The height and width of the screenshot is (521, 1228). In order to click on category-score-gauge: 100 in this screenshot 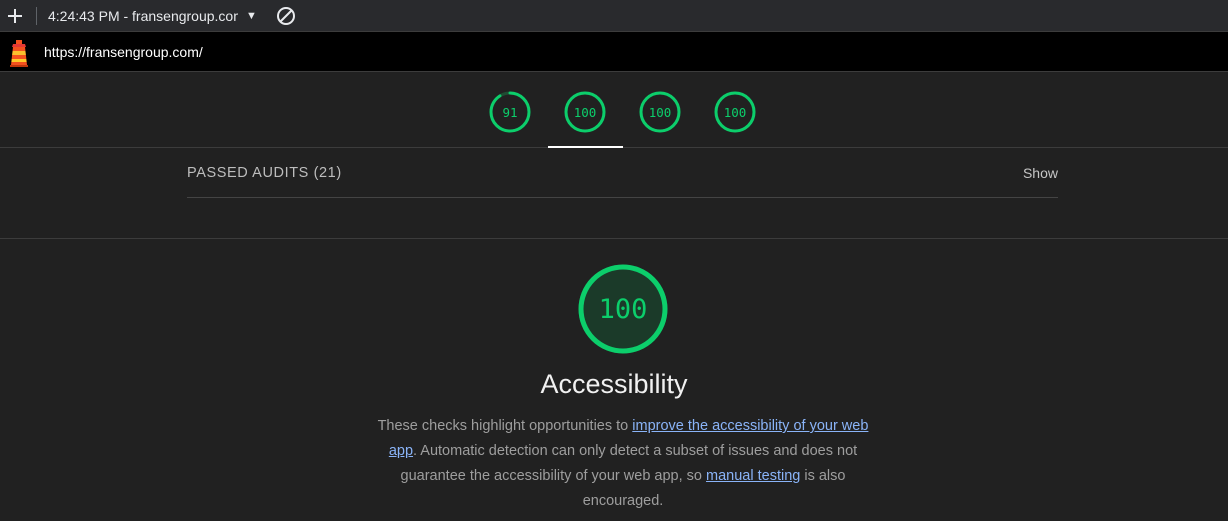, I will do `click(623, 309)`.